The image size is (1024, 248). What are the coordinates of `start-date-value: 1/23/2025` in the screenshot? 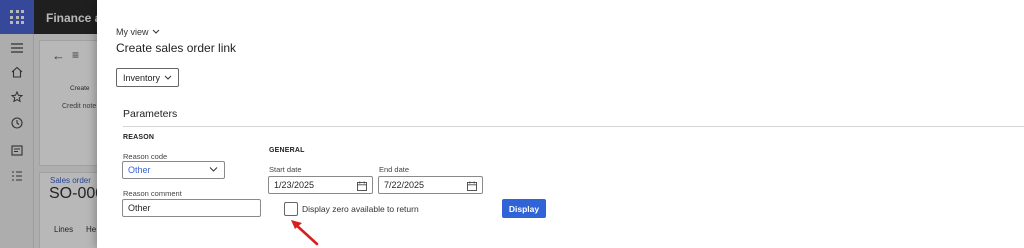 It's located at (294, 185).